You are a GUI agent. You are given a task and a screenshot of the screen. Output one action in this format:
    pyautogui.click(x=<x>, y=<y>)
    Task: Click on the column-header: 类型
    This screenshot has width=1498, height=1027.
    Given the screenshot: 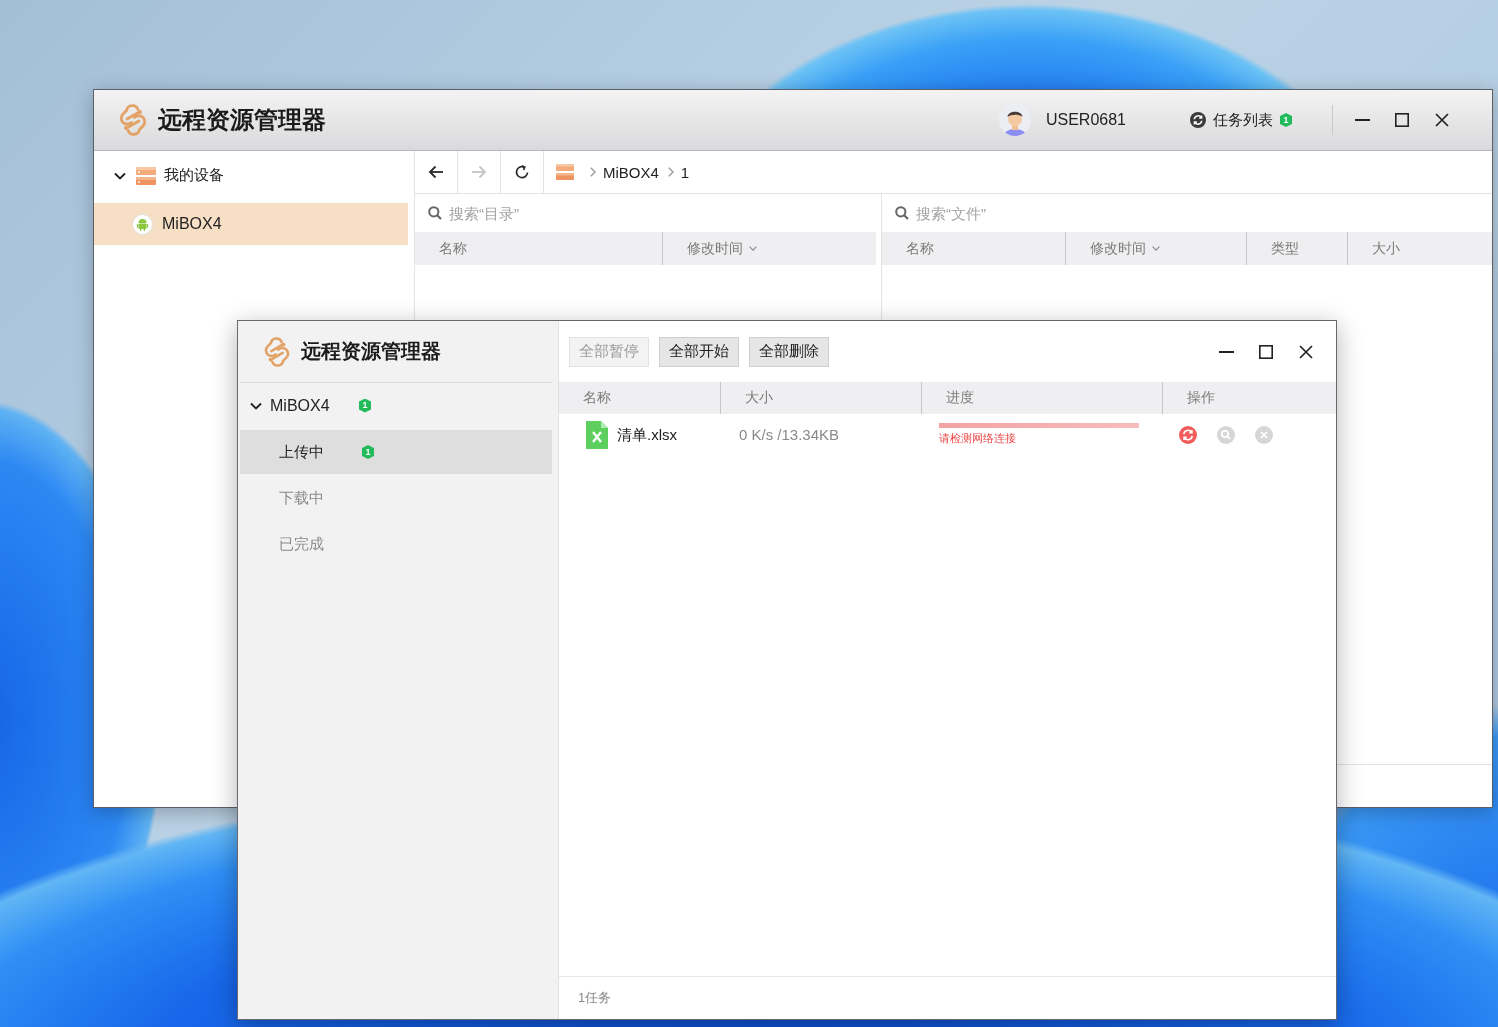 What is the action you would take?
    pyautogui.click(x=1296, y=248)
    